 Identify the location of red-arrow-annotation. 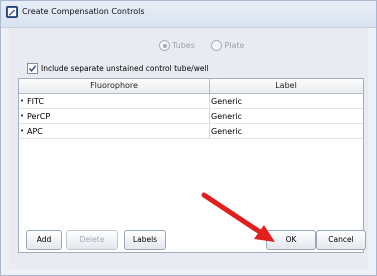
(238, 217).